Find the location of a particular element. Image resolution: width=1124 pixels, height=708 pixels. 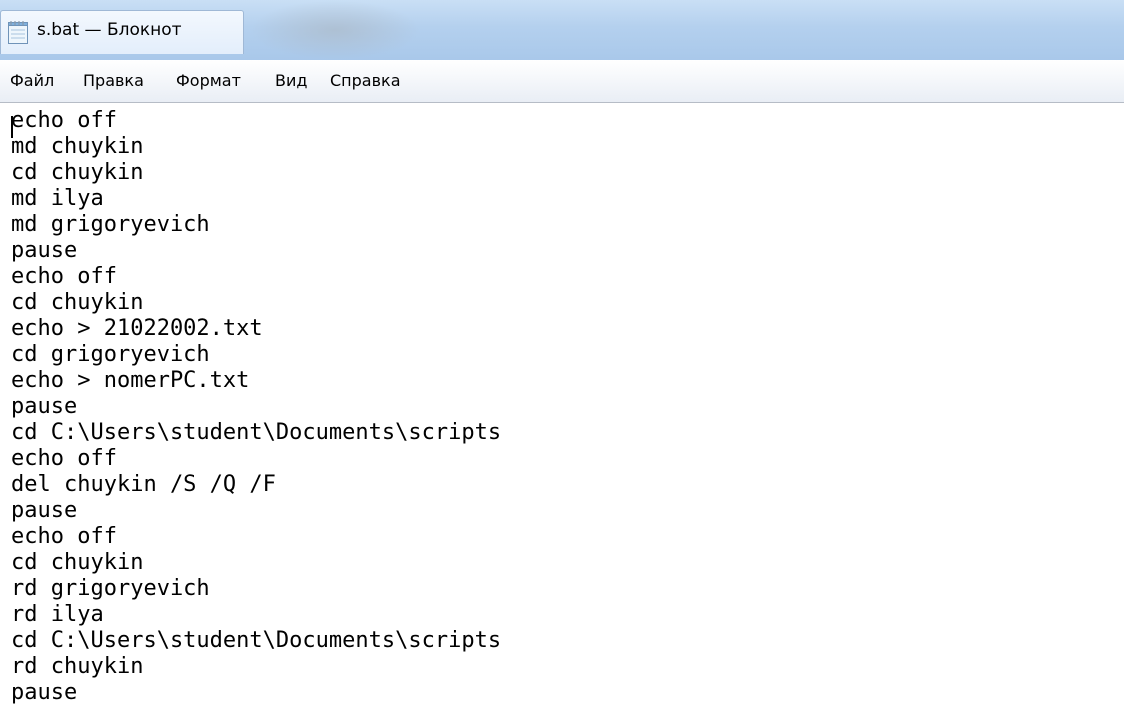

window-title: s.bat — Блокнот is located at coordinates (109, 30).